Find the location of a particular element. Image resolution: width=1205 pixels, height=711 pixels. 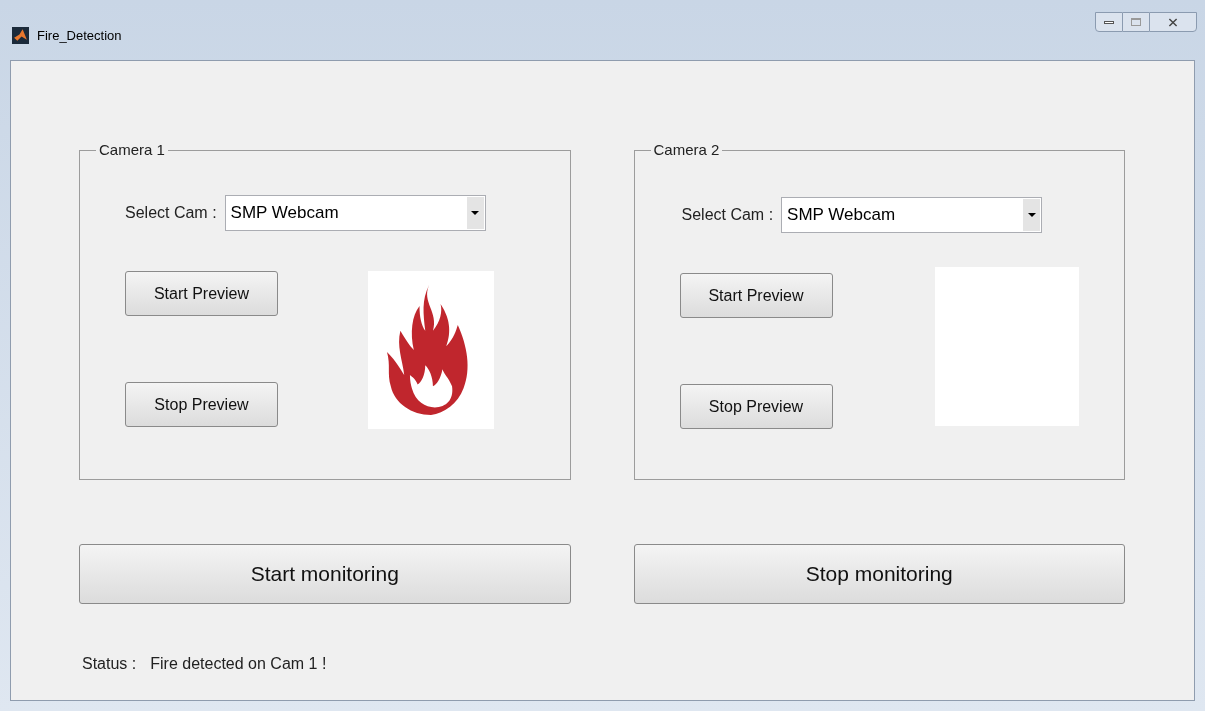

close-button is located at coordinates (1173, 22).